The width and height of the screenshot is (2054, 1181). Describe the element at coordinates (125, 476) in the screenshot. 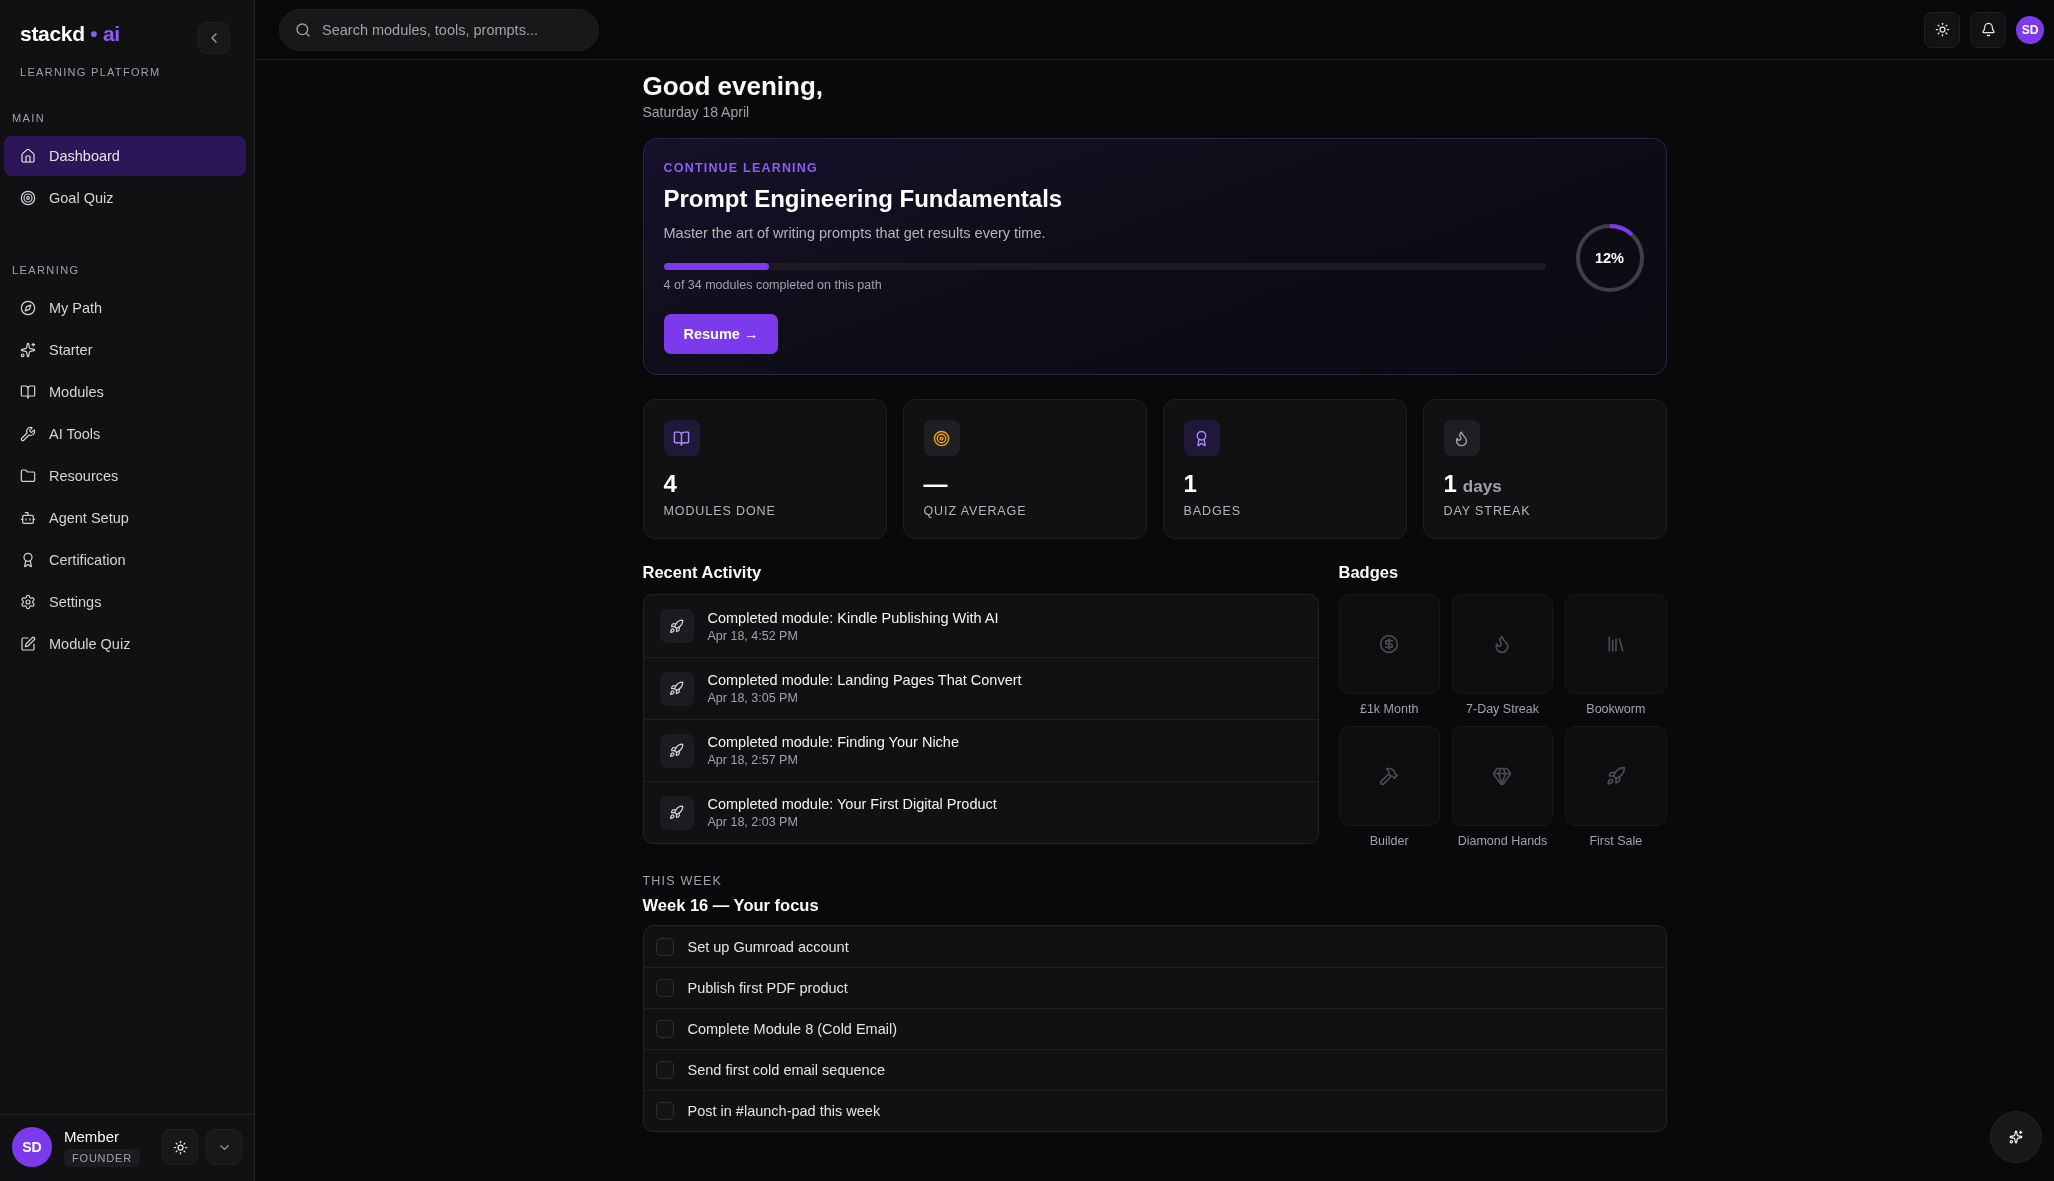

I see `nav-item: Resources` at that location.